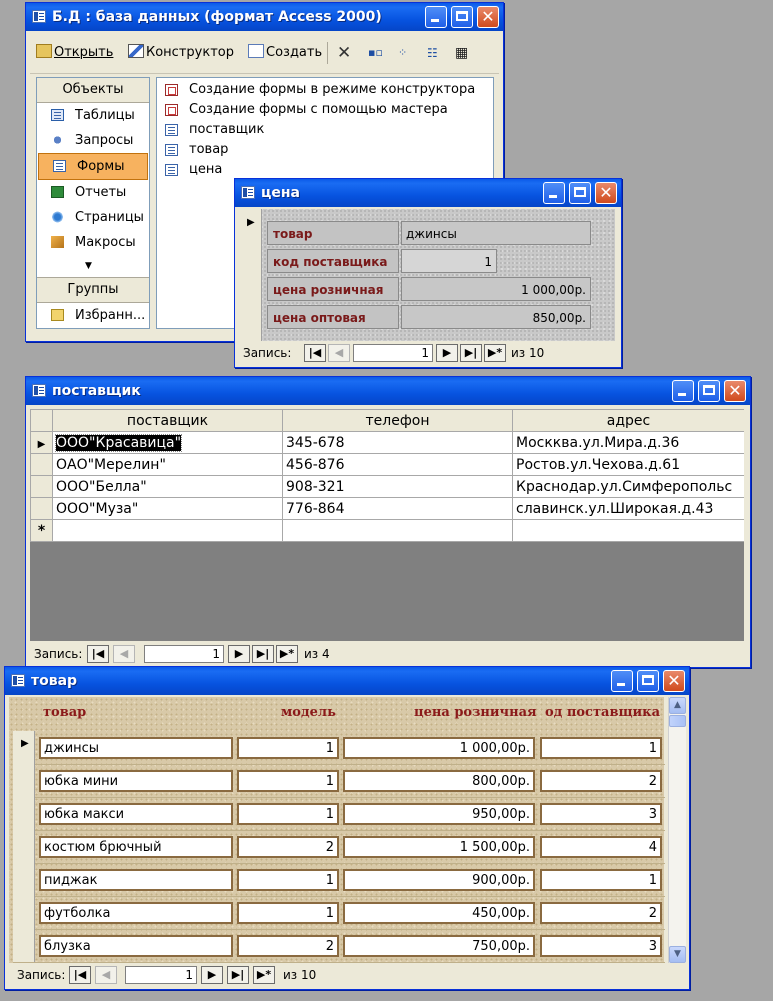 The height and width of the screenshot is (1001, 773). I want to click on title-bar: Б.Д : база данных (формат Access 2000) ✕, so click(264, 17).